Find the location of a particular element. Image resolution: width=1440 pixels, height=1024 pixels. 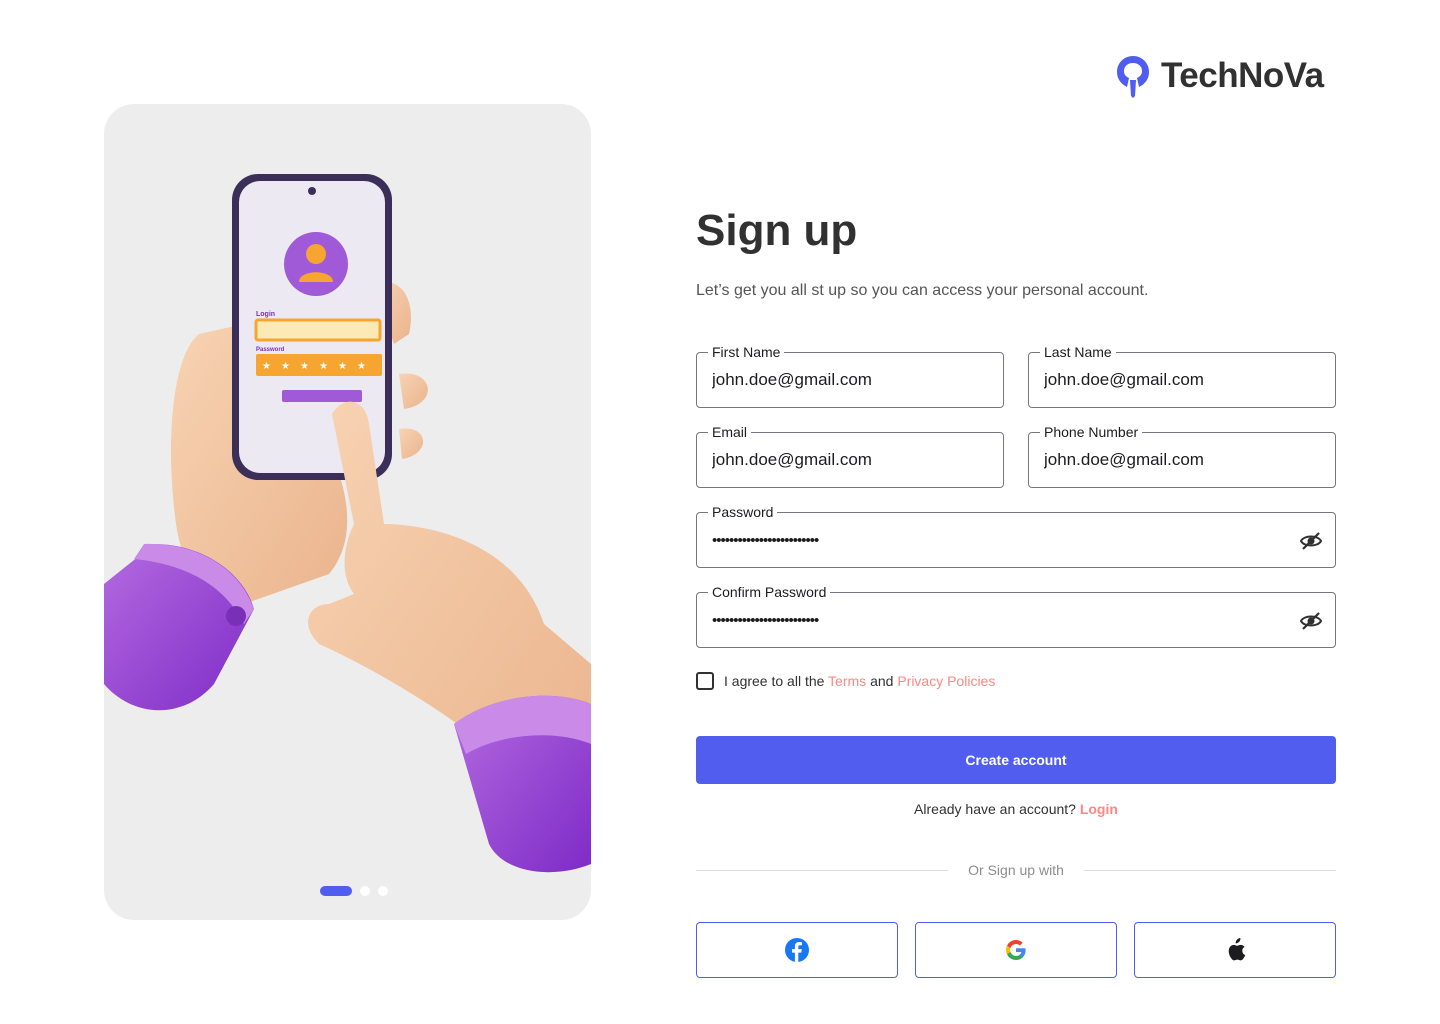

email-input is located at coordinates (830, 460).